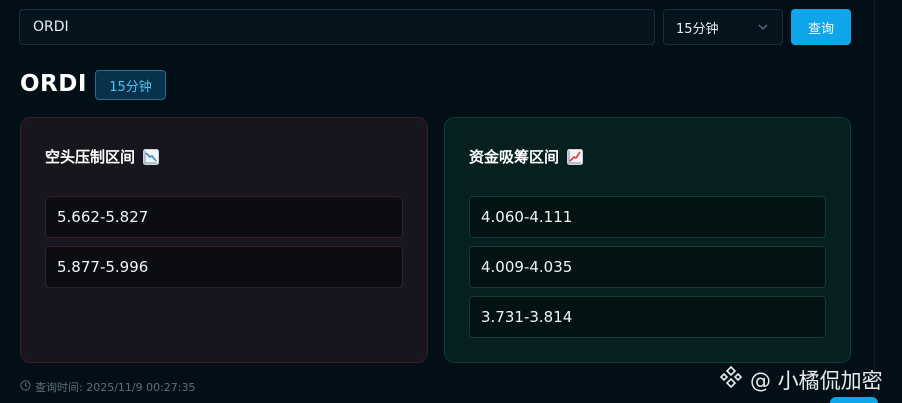  I want to click on short-pressure-title: 空头压制区间, so click(102, 156).